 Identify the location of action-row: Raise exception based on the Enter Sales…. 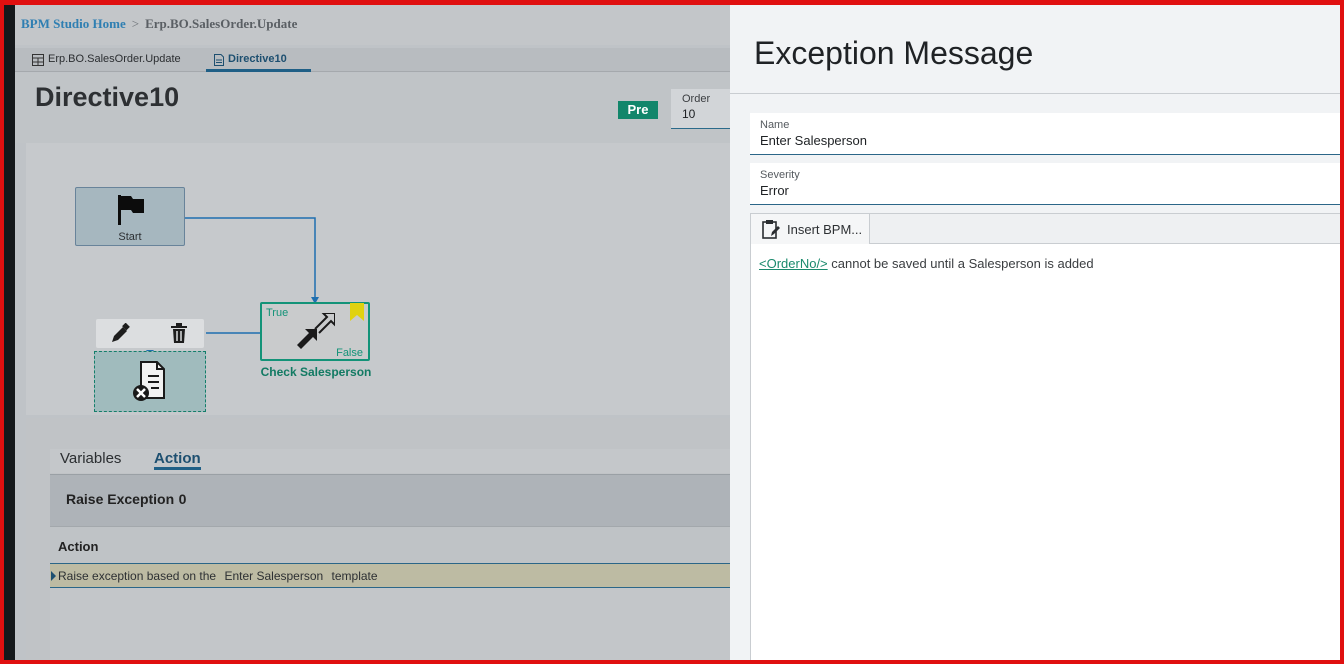
(390, 576).